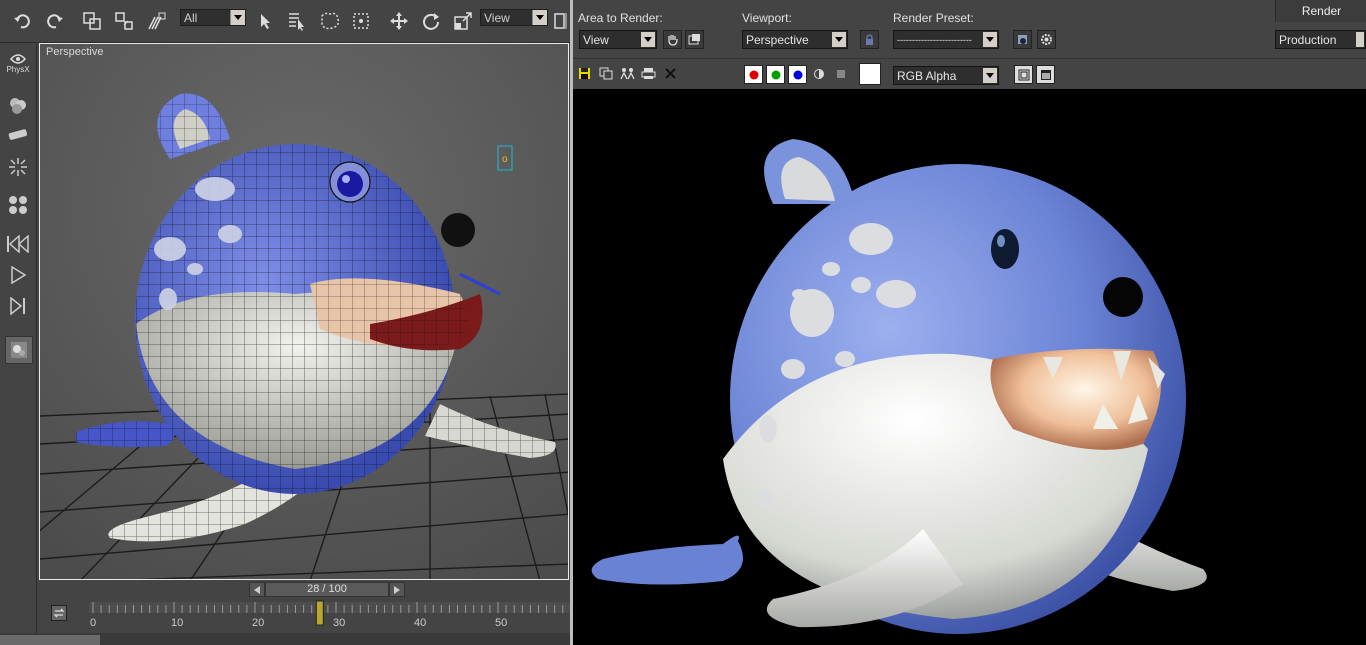 The image size is (1366, 645). What do you see at coordinates (501, 623) in the screenshot?
I see `ruler-label: 50` at bounding box center [501, 623].